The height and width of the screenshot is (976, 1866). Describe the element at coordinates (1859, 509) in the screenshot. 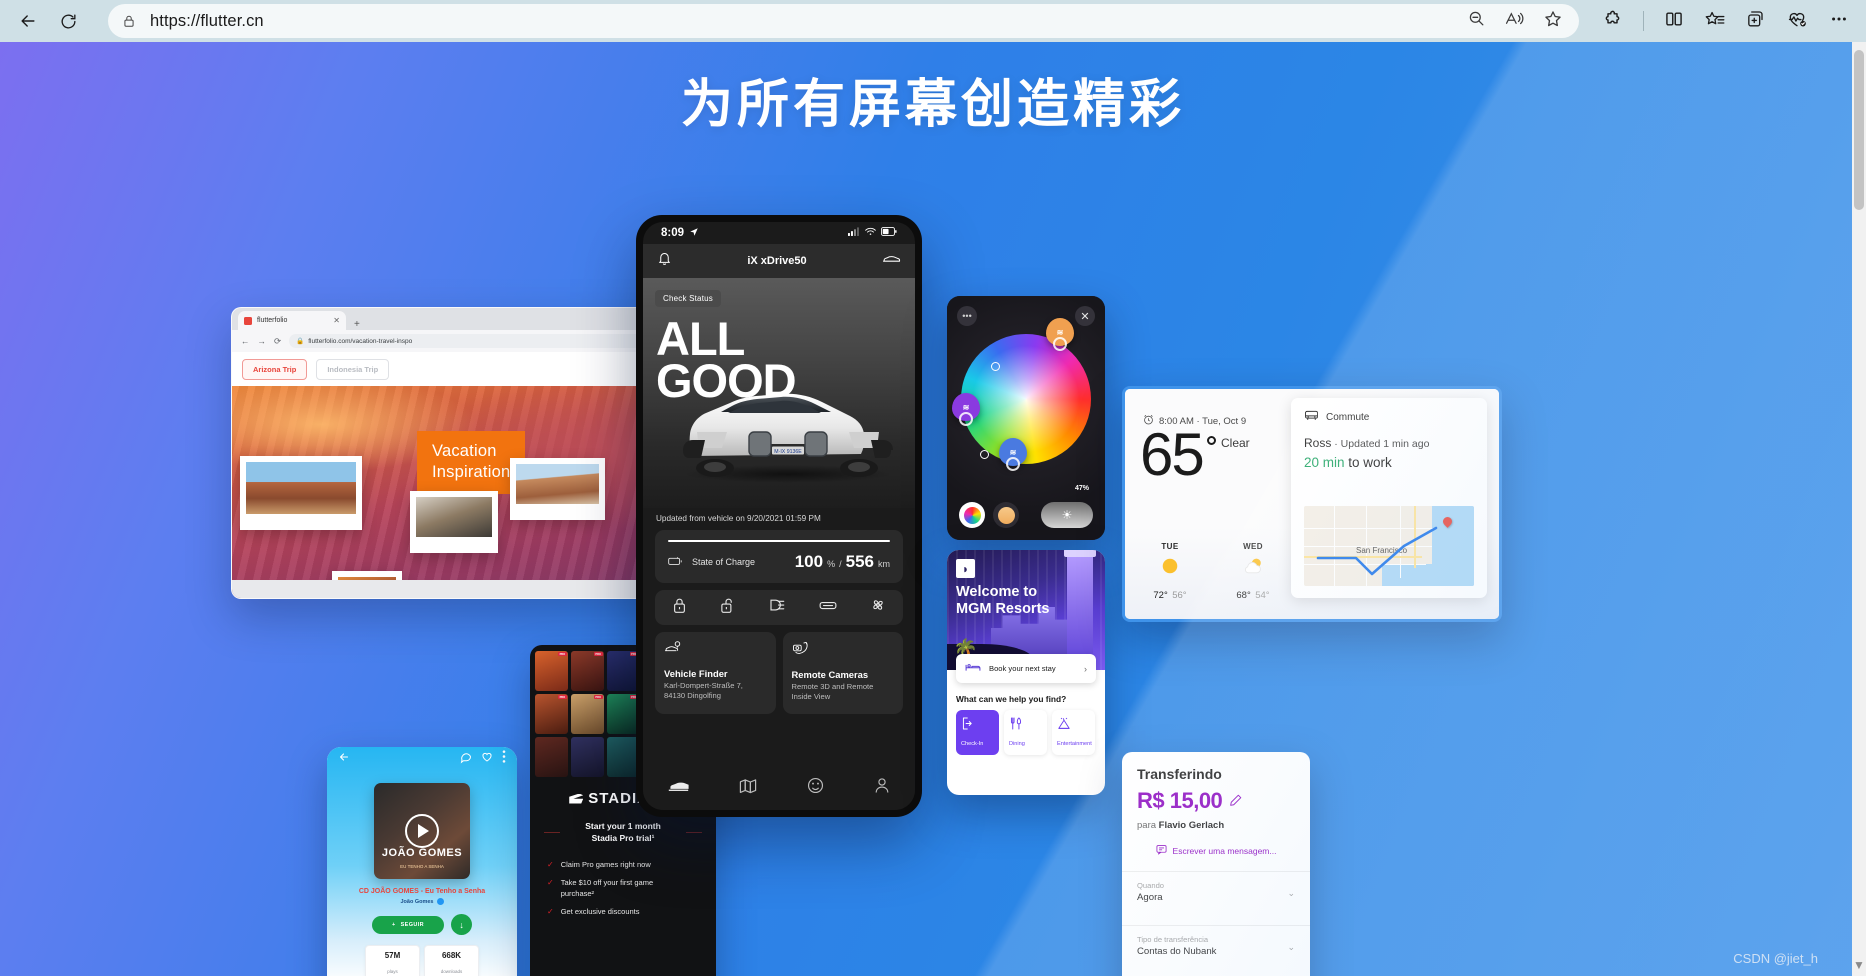

I see `page-scrollbar: ▼` at that location.